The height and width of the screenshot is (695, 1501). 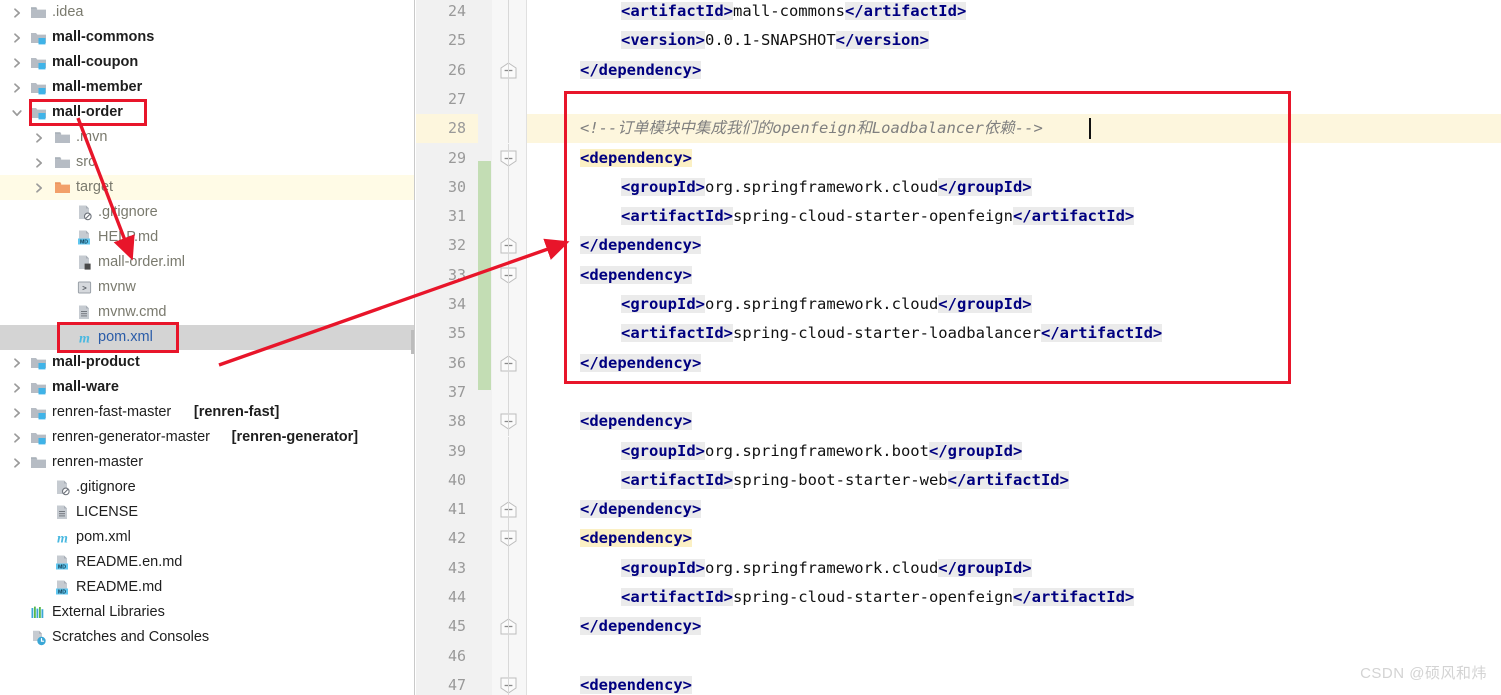 What do you see at coordinates (441, 304) in the screenshot?
I see `line-number: 34` at bounding box center [441, 304].